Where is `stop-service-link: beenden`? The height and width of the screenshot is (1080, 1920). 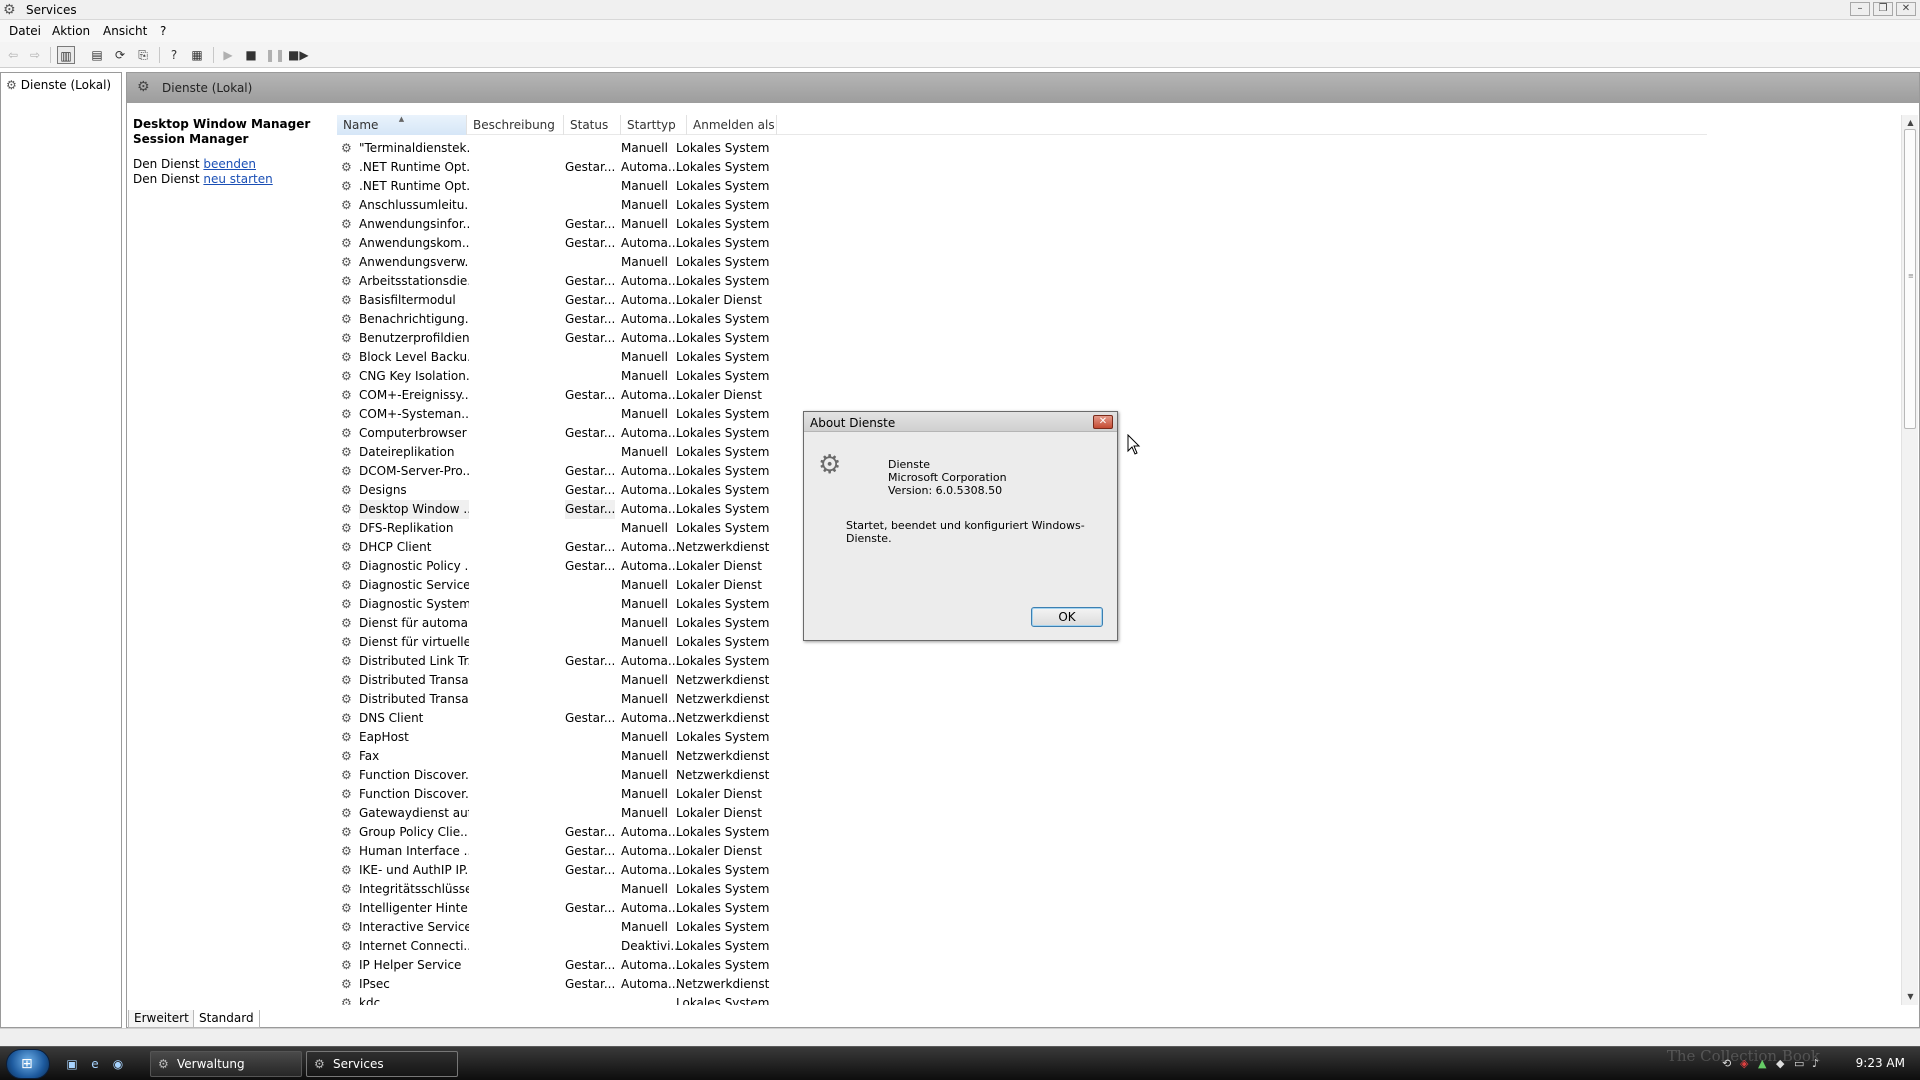
stop-service-link: beenden is located at coordinates (229, 164).